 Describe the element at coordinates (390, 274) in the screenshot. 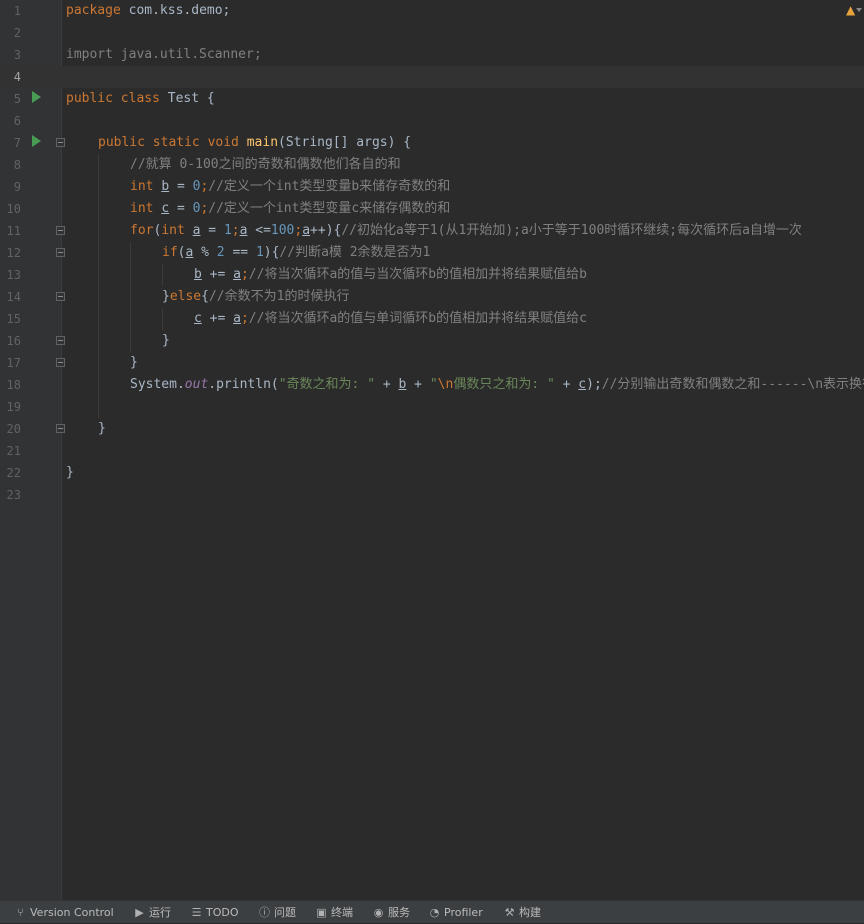

I see `code-text: b += a;//将当次循环a的值与当次循环b的值相加并将结果赋值给b` at that location.